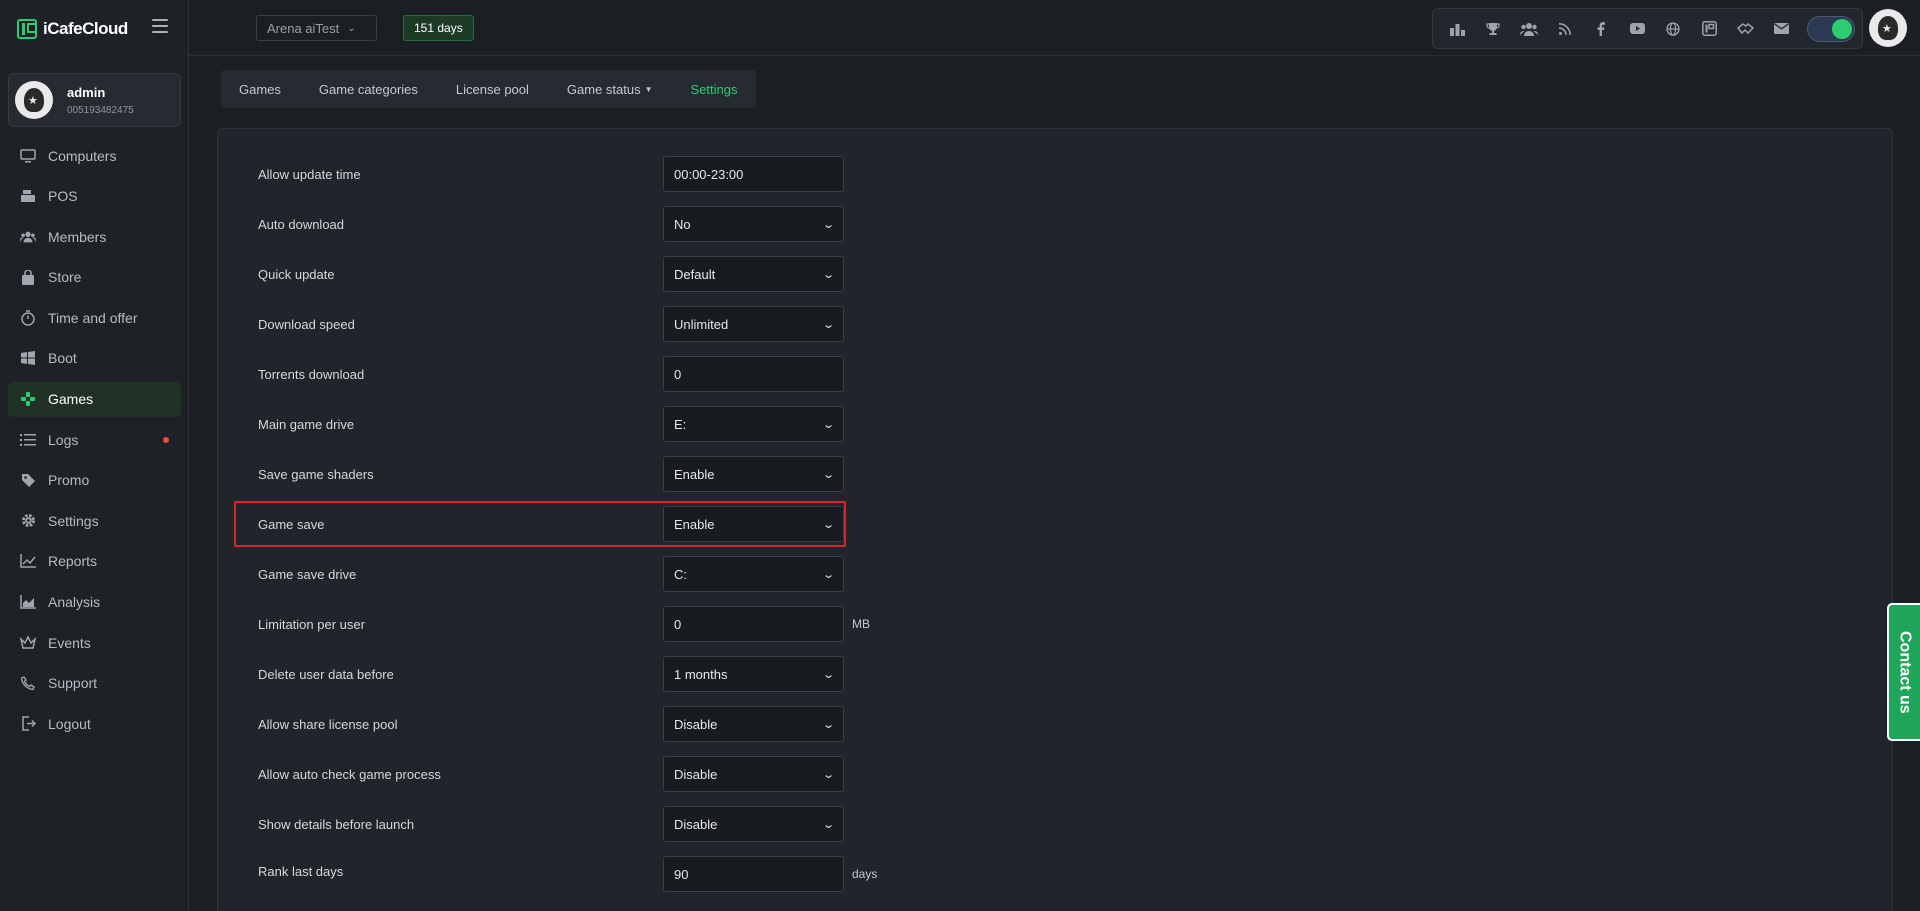 This screenshot has height=911, width=1920. What do you see at coordinates (438, 28) in the screenshot?
I see `license-days-badge: 151 days` at bounding box center [438, 28].